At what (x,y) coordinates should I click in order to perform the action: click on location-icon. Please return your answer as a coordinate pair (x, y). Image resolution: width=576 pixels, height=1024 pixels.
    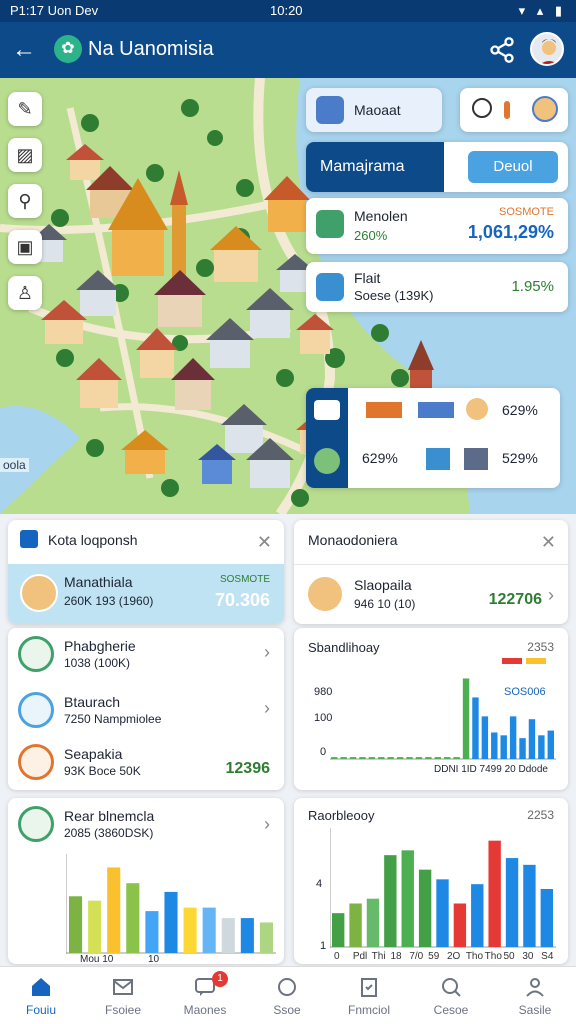
    Looking at the image, I should click on (327, 461).